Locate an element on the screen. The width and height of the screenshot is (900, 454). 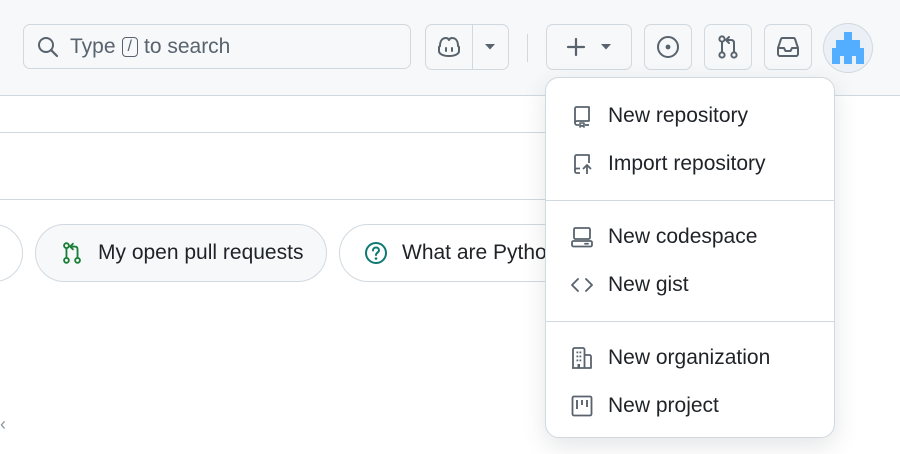
inbox-button is located at coordinates (788, 47).